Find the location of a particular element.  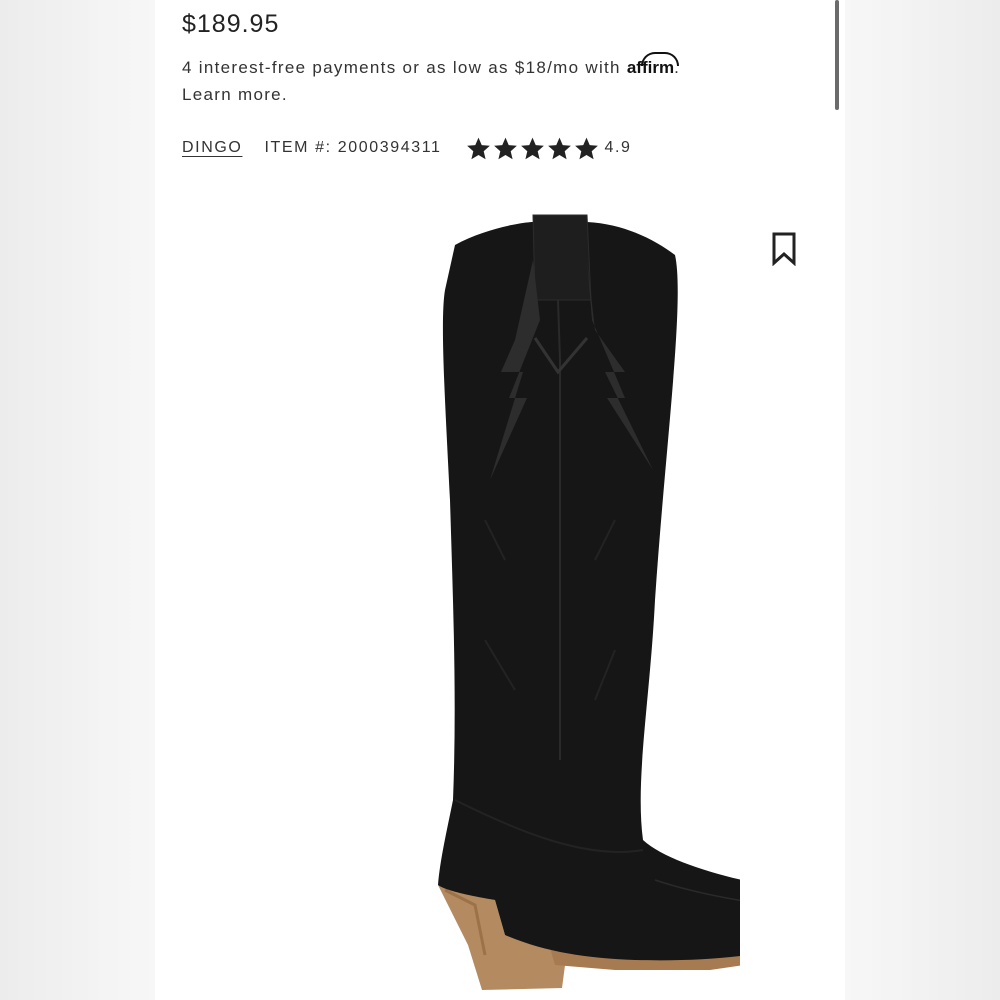

scrollbar is located at coordinates (837, 55).